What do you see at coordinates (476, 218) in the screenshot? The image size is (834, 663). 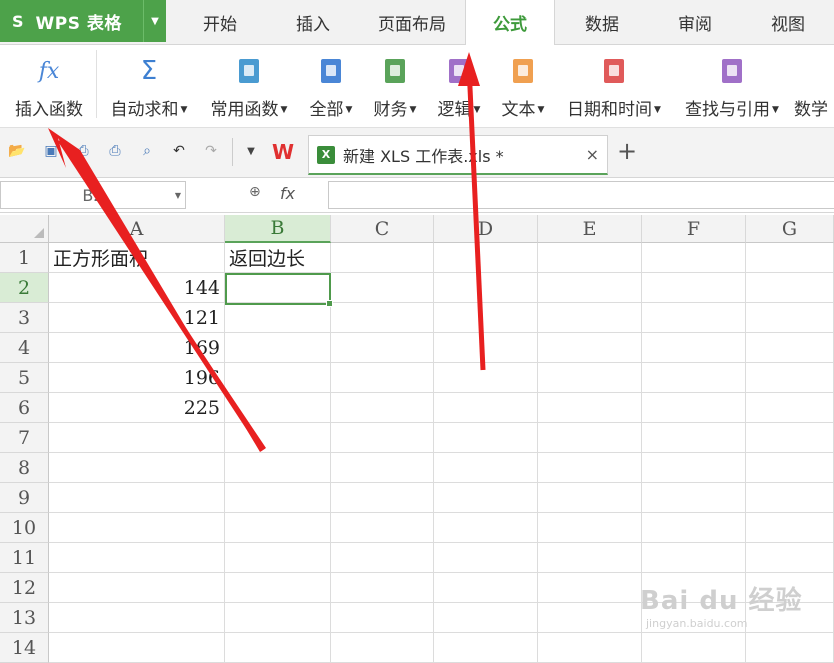 I see `annotation-arrow-formula-tab-shaft` at bounding box center [476, 218].